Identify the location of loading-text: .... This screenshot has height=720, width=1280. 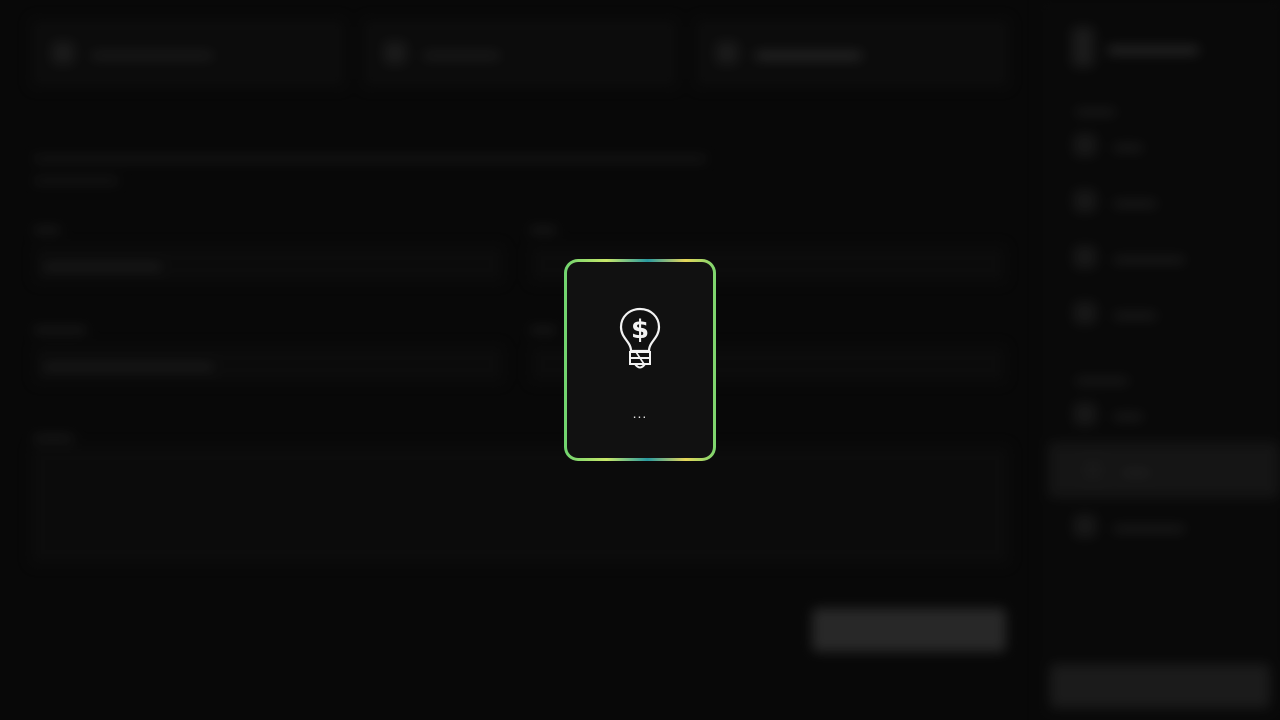
(640, 413).